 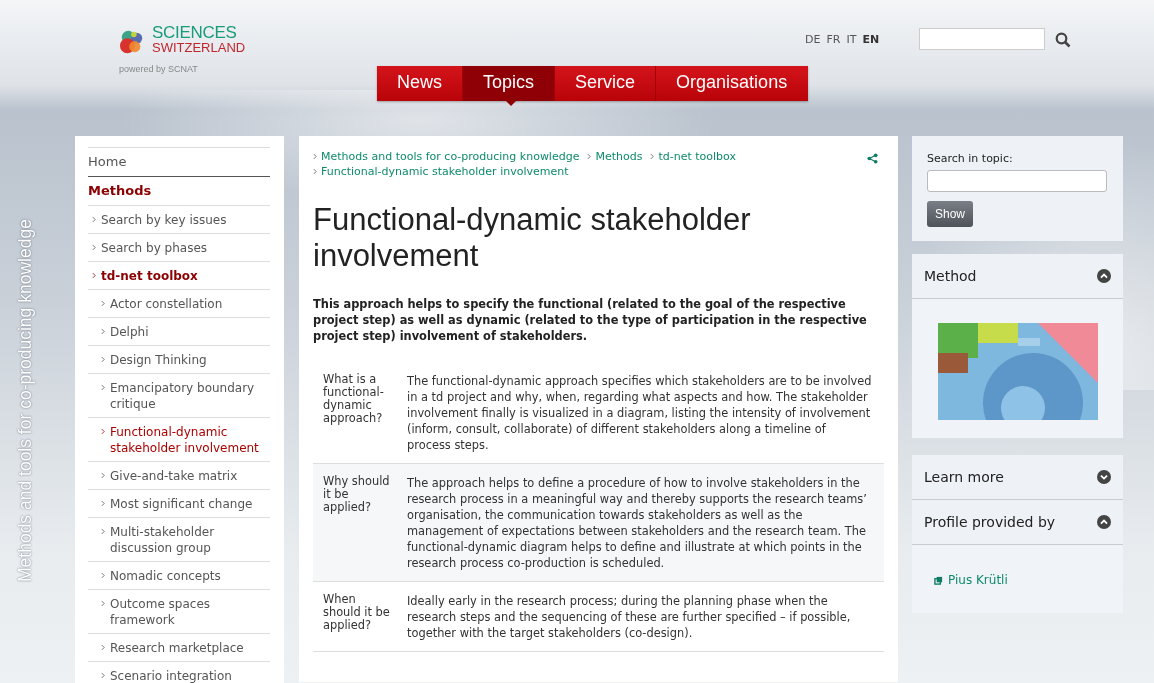 I want to click on tab-pointer, so click(x=511, y=103).